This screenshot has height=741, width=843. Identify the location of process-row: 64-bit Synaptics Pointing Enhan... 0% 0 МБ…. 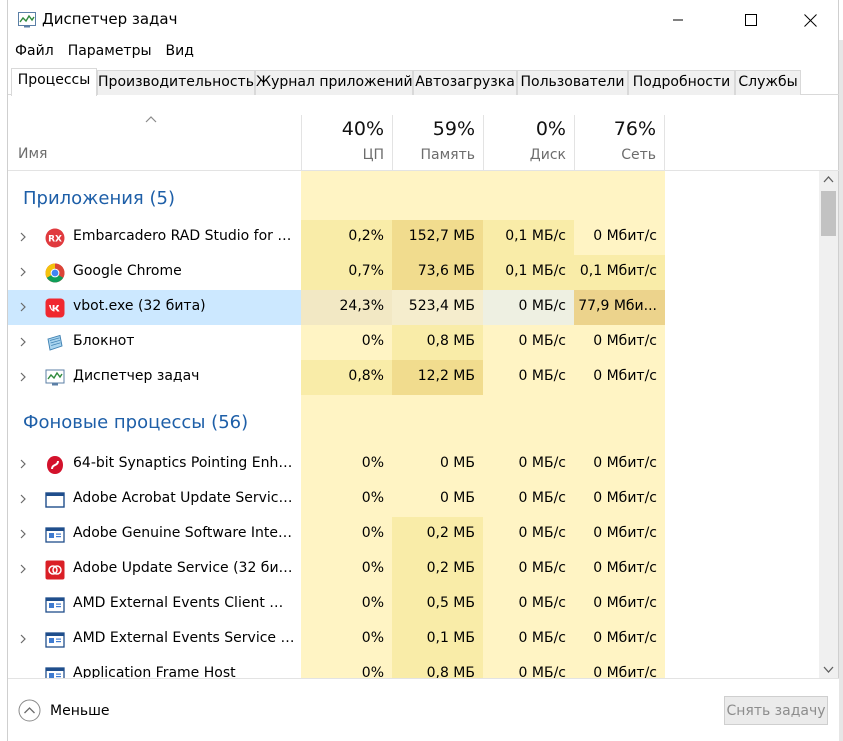
(413, 464).